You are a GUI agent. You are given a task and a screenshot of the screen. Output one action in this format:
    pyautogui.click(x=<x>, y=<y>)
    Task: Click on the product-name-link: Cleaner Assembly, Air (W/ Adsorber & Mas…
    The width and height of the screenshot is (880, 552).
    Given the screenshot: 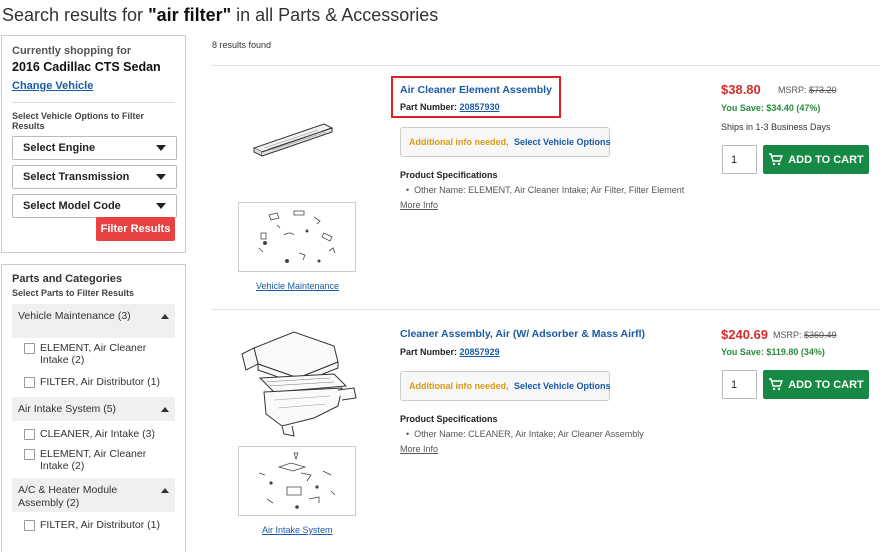 What is the action you would take?
    pyautogui.click(x=522, y=334)
    